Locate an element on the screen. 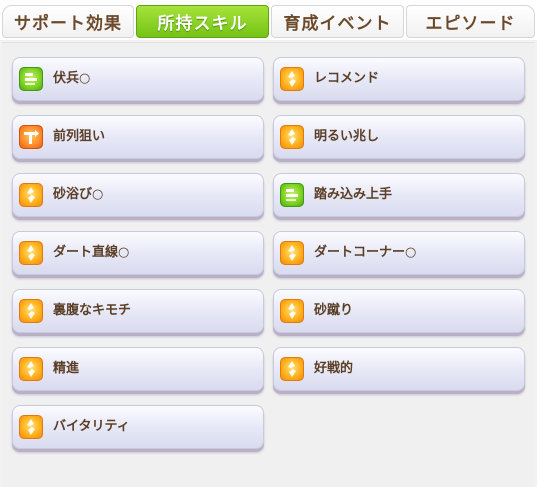 The width and height of the screenshot is (537, 487). tab-episodes: エピソード is located at coordinates (470, 21).